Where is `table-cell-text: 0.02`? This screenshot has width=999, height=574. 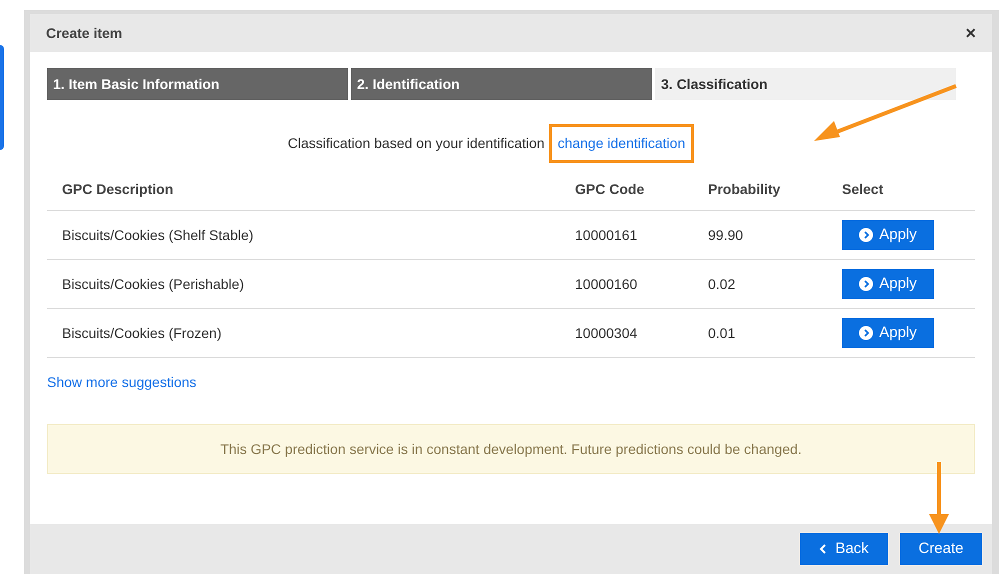 table-cell-text: 0.02 is located at coordinates (722, 284).